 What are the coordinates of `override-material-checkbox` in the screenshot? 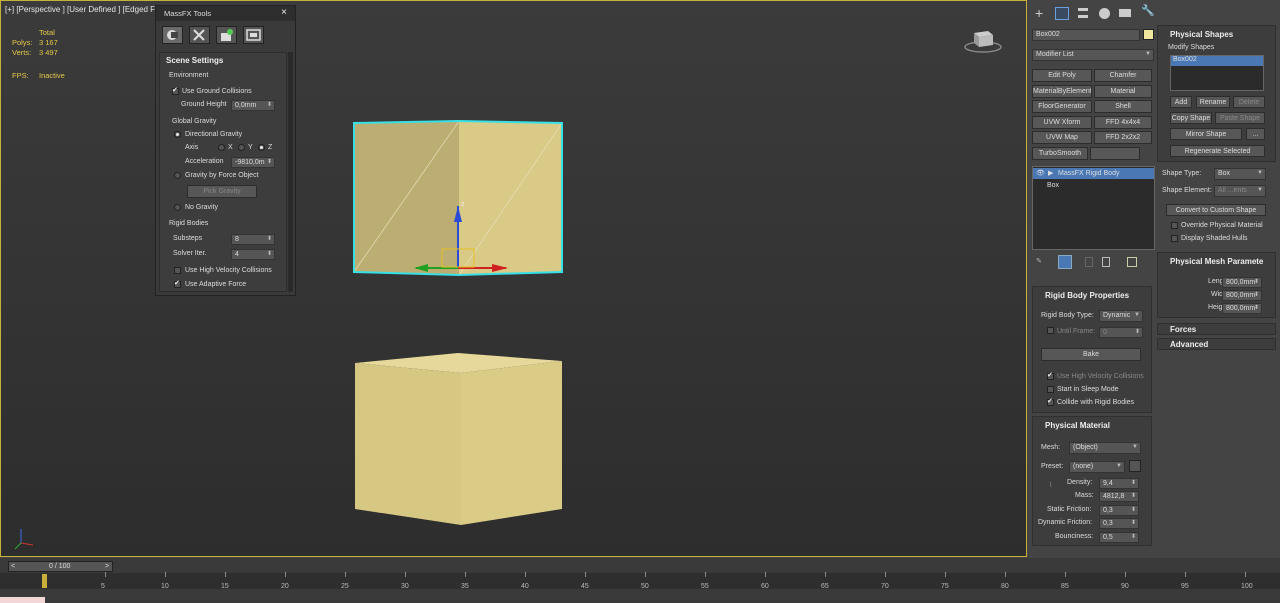 It's located at (1174, 225).